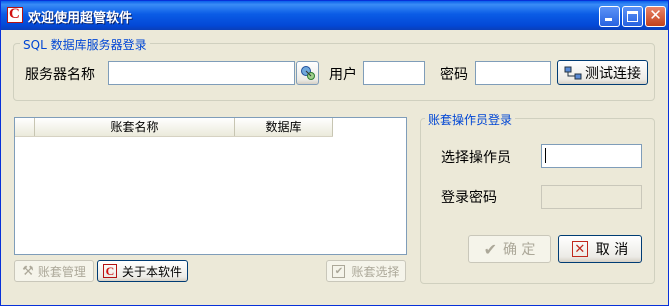 This screenshot has width=669, height=306. Describe the element at coordinates (343, 75) in the screenshot. I see `user-label: 用户` at that location.